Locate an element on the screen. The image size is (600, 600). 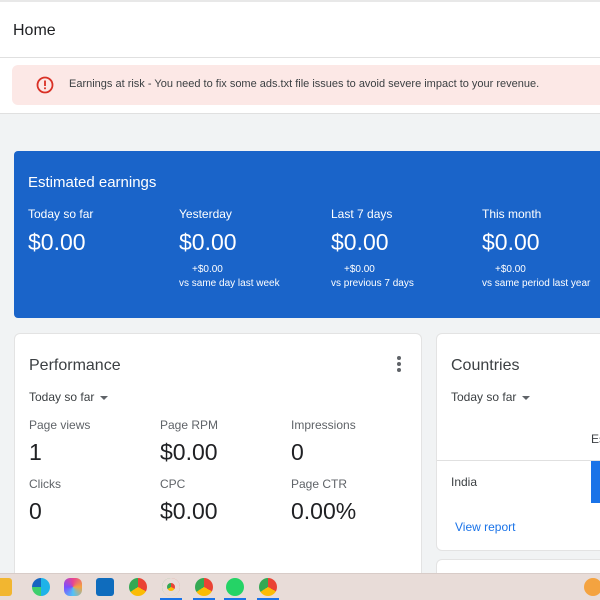
earnings-today: Today so far $0.00 is located at coordinates (60, 231).